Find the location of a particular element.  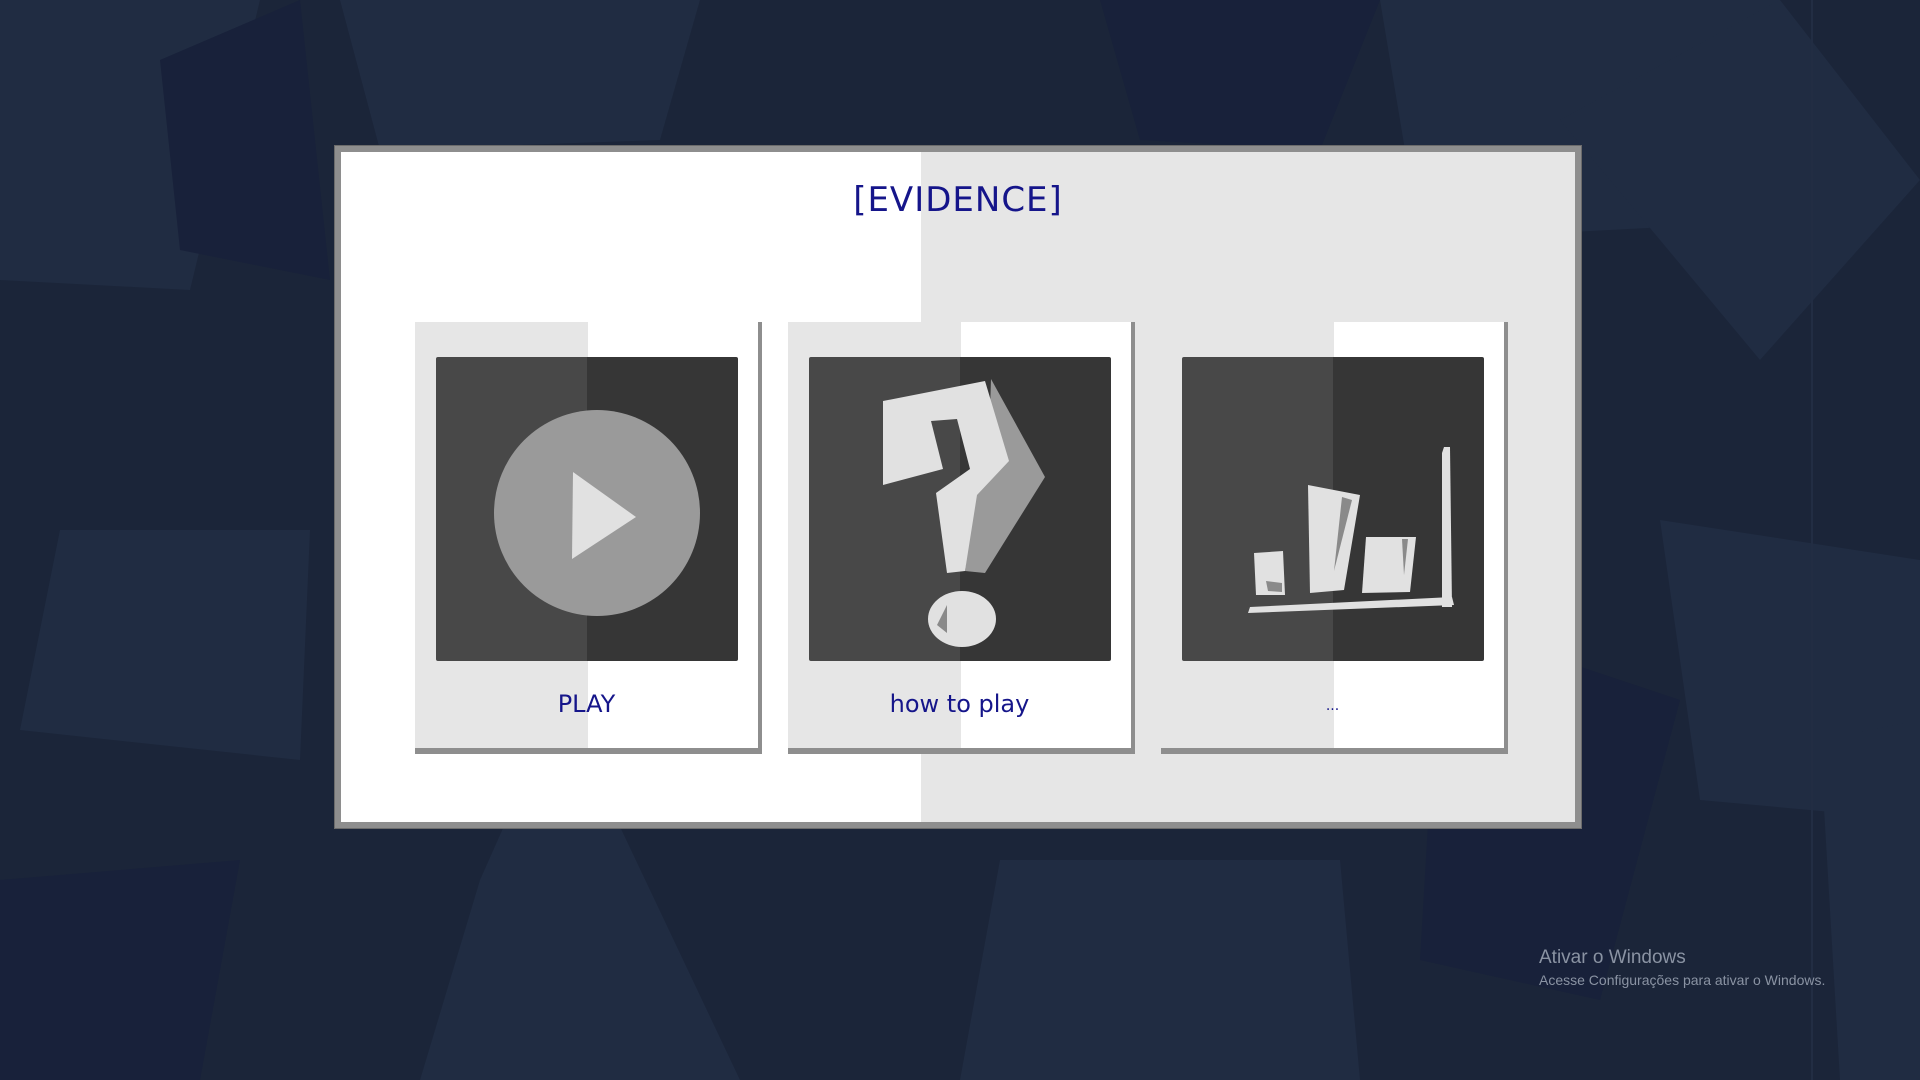

activation-title: Ativar o Windows is located at coordinates (1612, 957).